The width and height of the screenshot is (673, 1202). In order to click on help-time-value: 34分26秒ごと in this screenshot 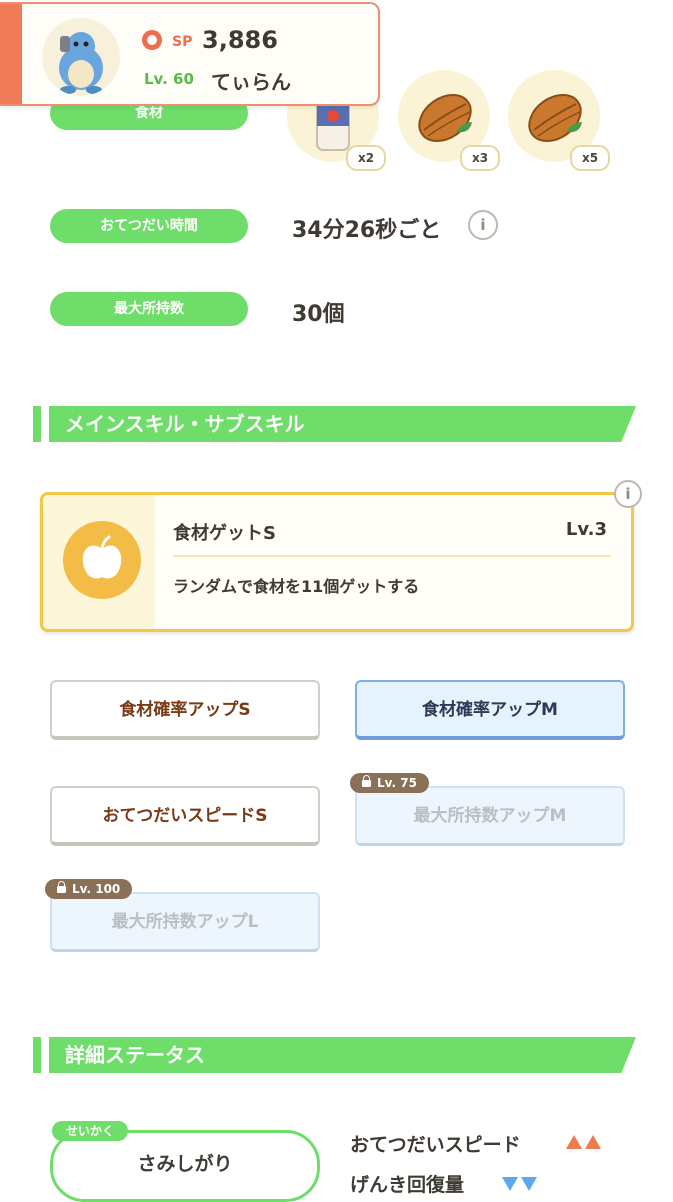, I will do `click(367, 230)`.